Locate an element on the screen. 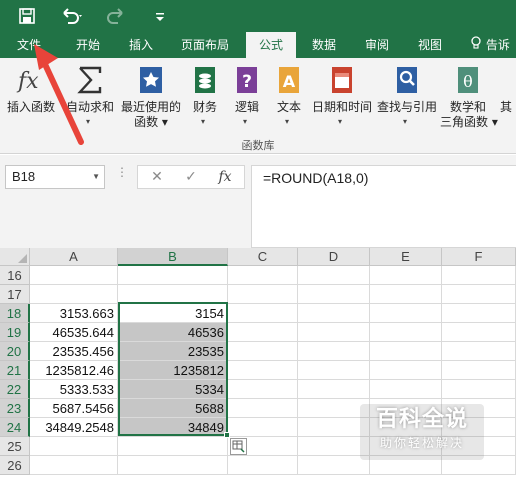 This screenshot has width=516, height=486. column-header-b: B is located at coordinates (173, 257).